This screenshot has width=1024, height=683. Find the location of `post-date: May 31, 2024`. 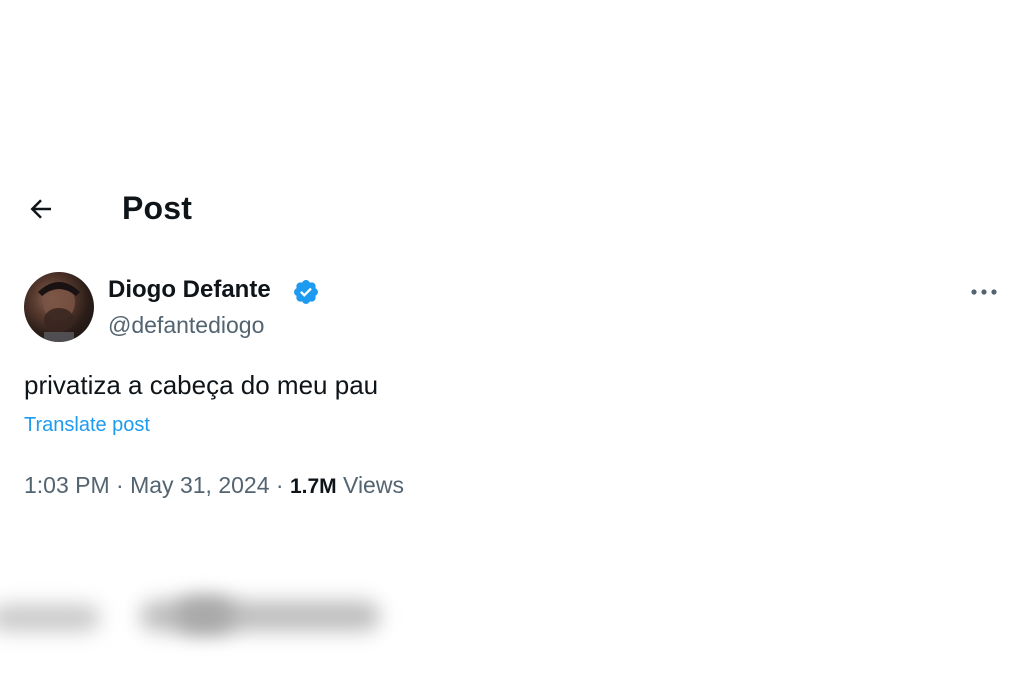

post-date: May 31, 2024 is located at coordinates (199, 485).